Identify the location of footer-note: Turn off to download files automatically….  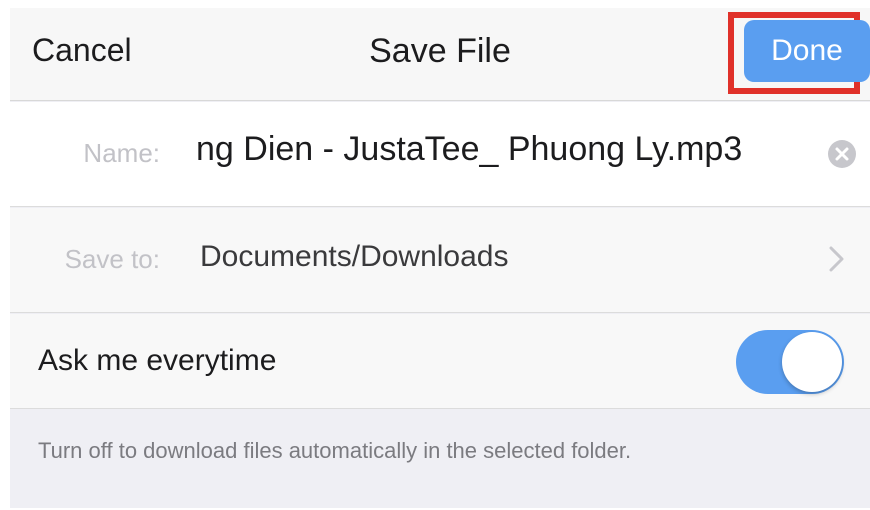
(335, 450).